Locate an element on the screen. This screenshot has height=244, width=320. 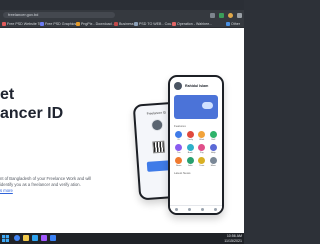
feature-item: Tax is located at coordinates (179, 149).